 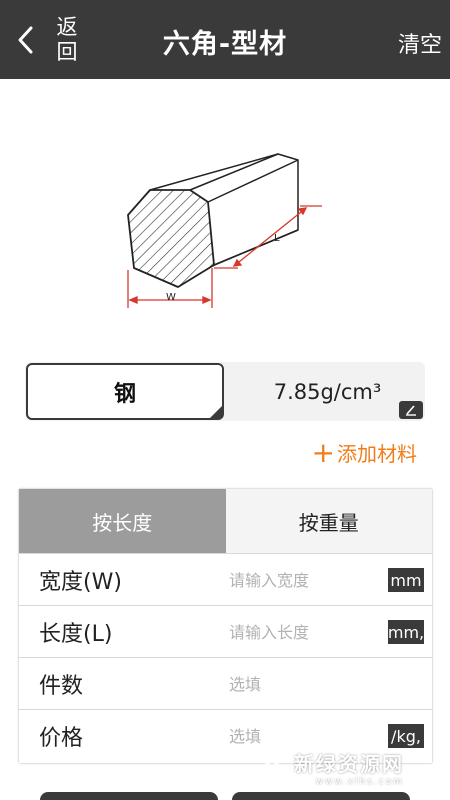 What do you see at coordinates (406, 632) in the screenshot?
I see `length-unit-selector: mm,` at bounding box center [406, 632].